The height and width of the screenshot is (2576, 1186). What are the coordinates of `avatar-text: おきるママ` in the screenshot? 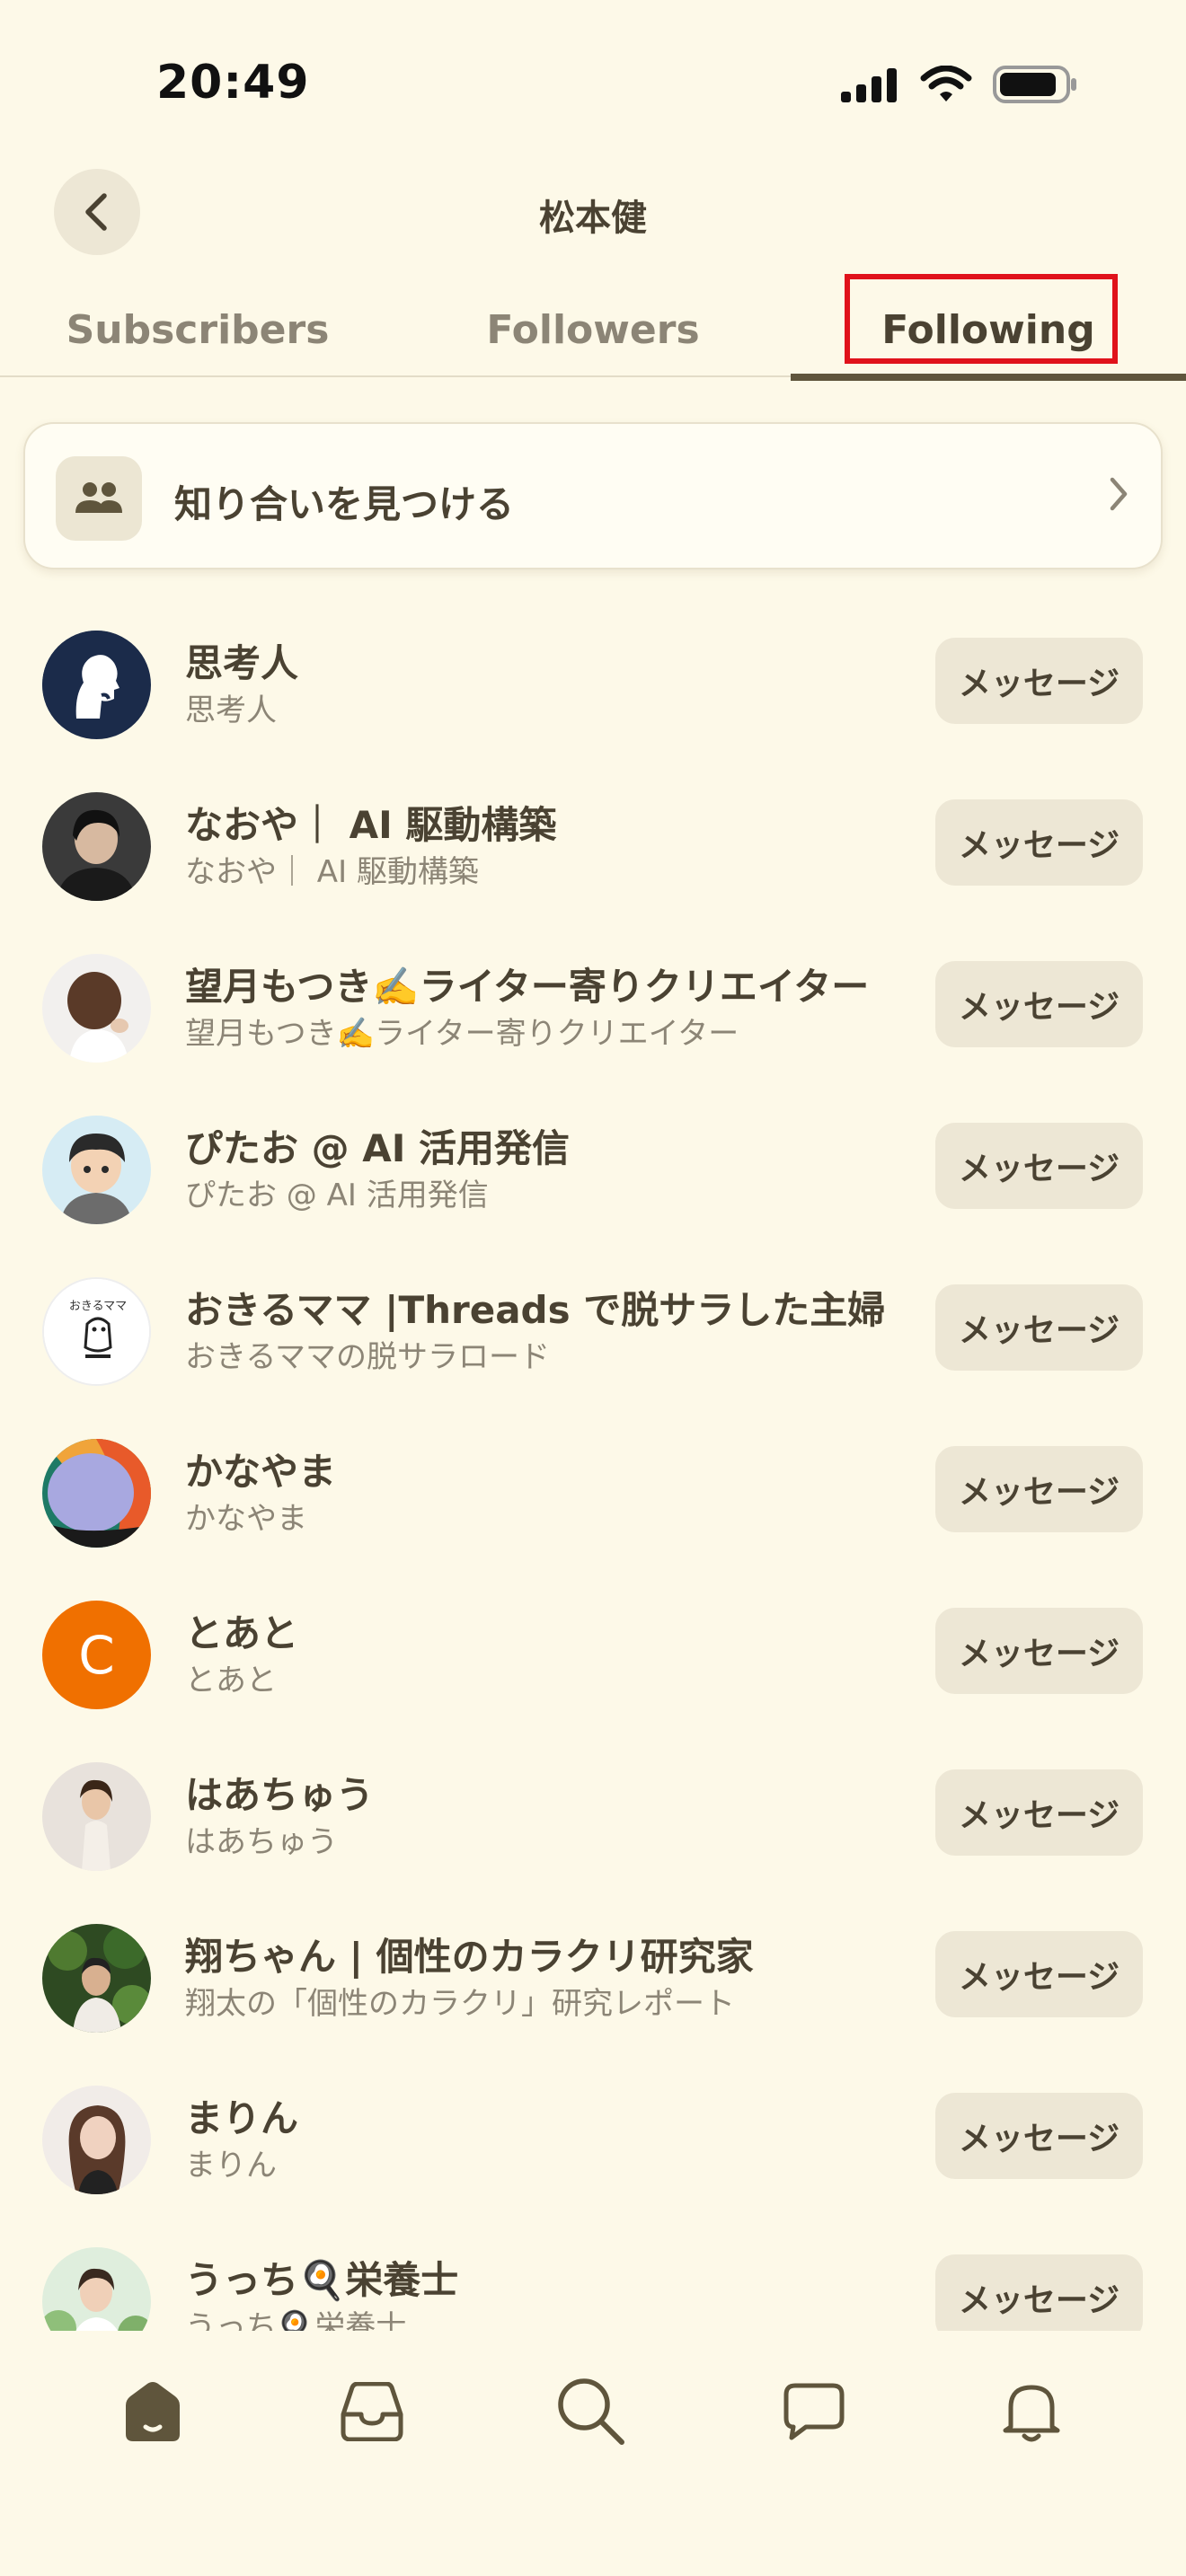 It's located at (98, 1306).